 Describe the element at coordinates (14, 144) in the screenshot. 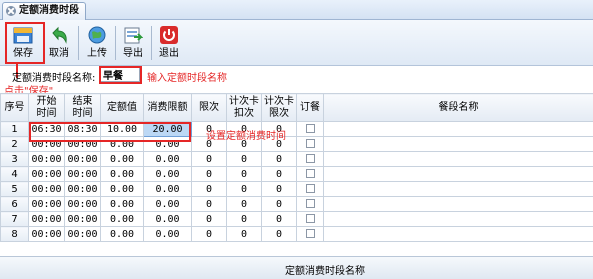

I see `row-number: 2` at that location.